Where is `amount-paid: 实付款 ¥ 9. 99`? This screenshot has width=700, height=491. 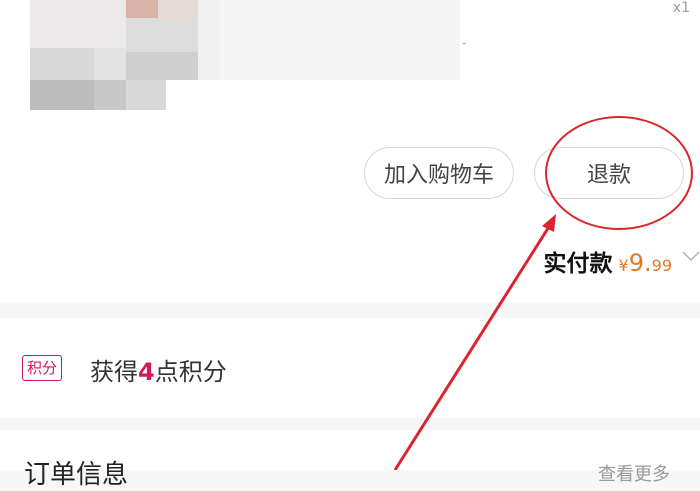 amount-paid: 实付款 ¥ 9. 99 is located at coordinates (608, 261).